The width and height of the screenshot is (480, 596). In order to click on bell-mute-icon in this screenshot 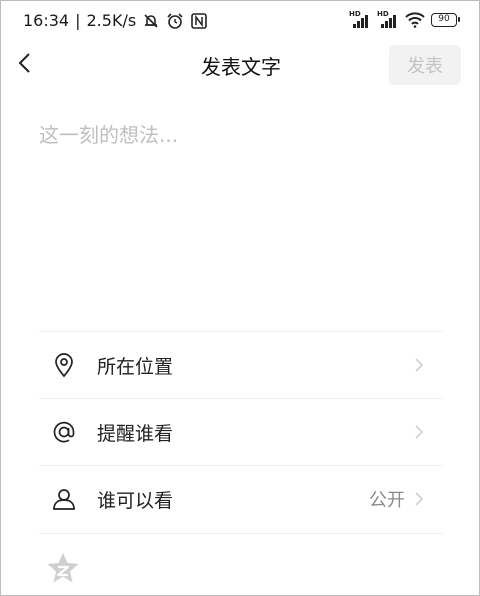, I will do `click(151, 20)`.